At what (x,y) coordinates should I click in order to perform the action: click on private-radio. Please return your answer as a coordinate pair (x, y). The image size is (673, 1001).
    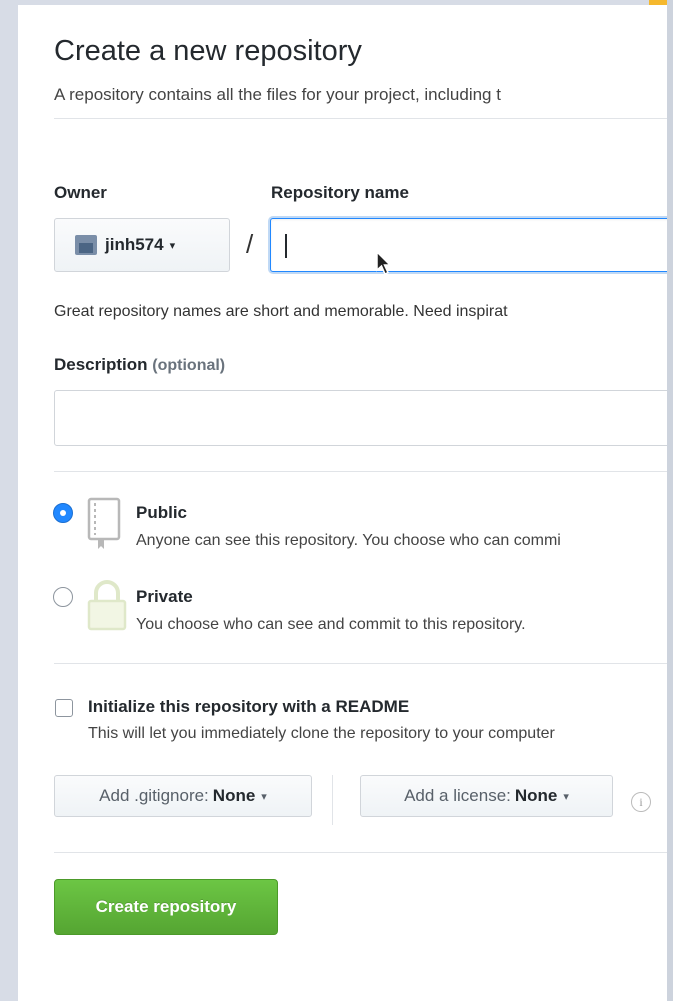
    Looking at the image, I should click on (63, 597).